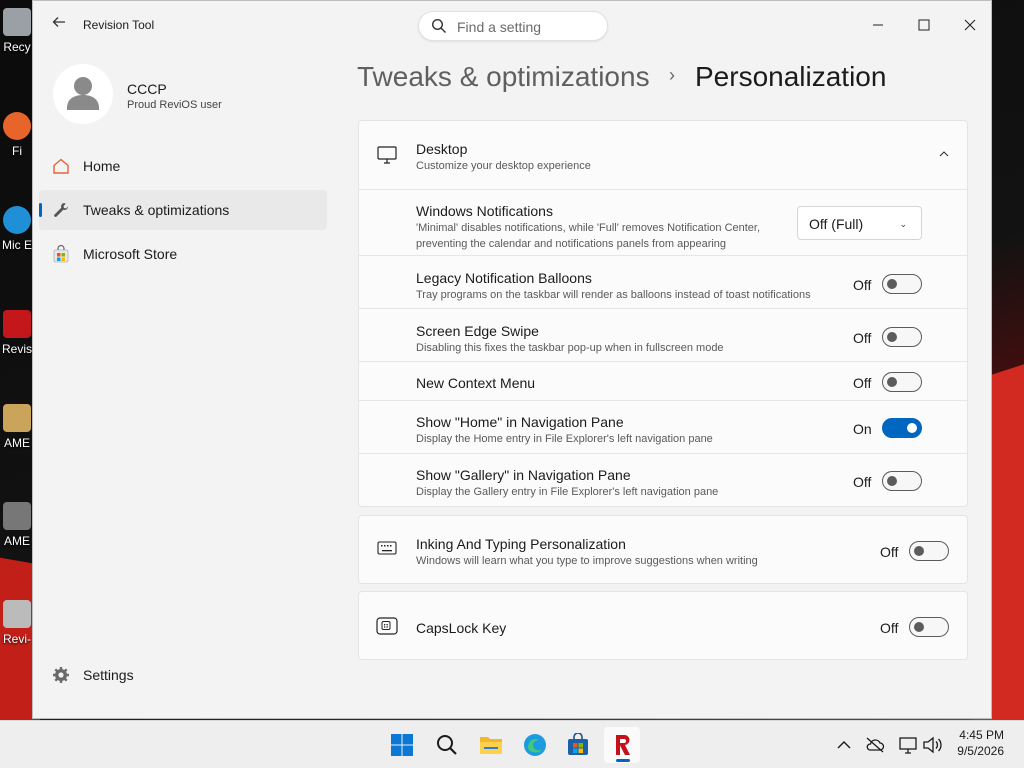 The width and height of the screenshot is (1024, 768). What do you see at coordinates (504, 278) in the screenshot?
I see `setting-title: Legacy Notification Balloons` at bounding box center [504, 278].